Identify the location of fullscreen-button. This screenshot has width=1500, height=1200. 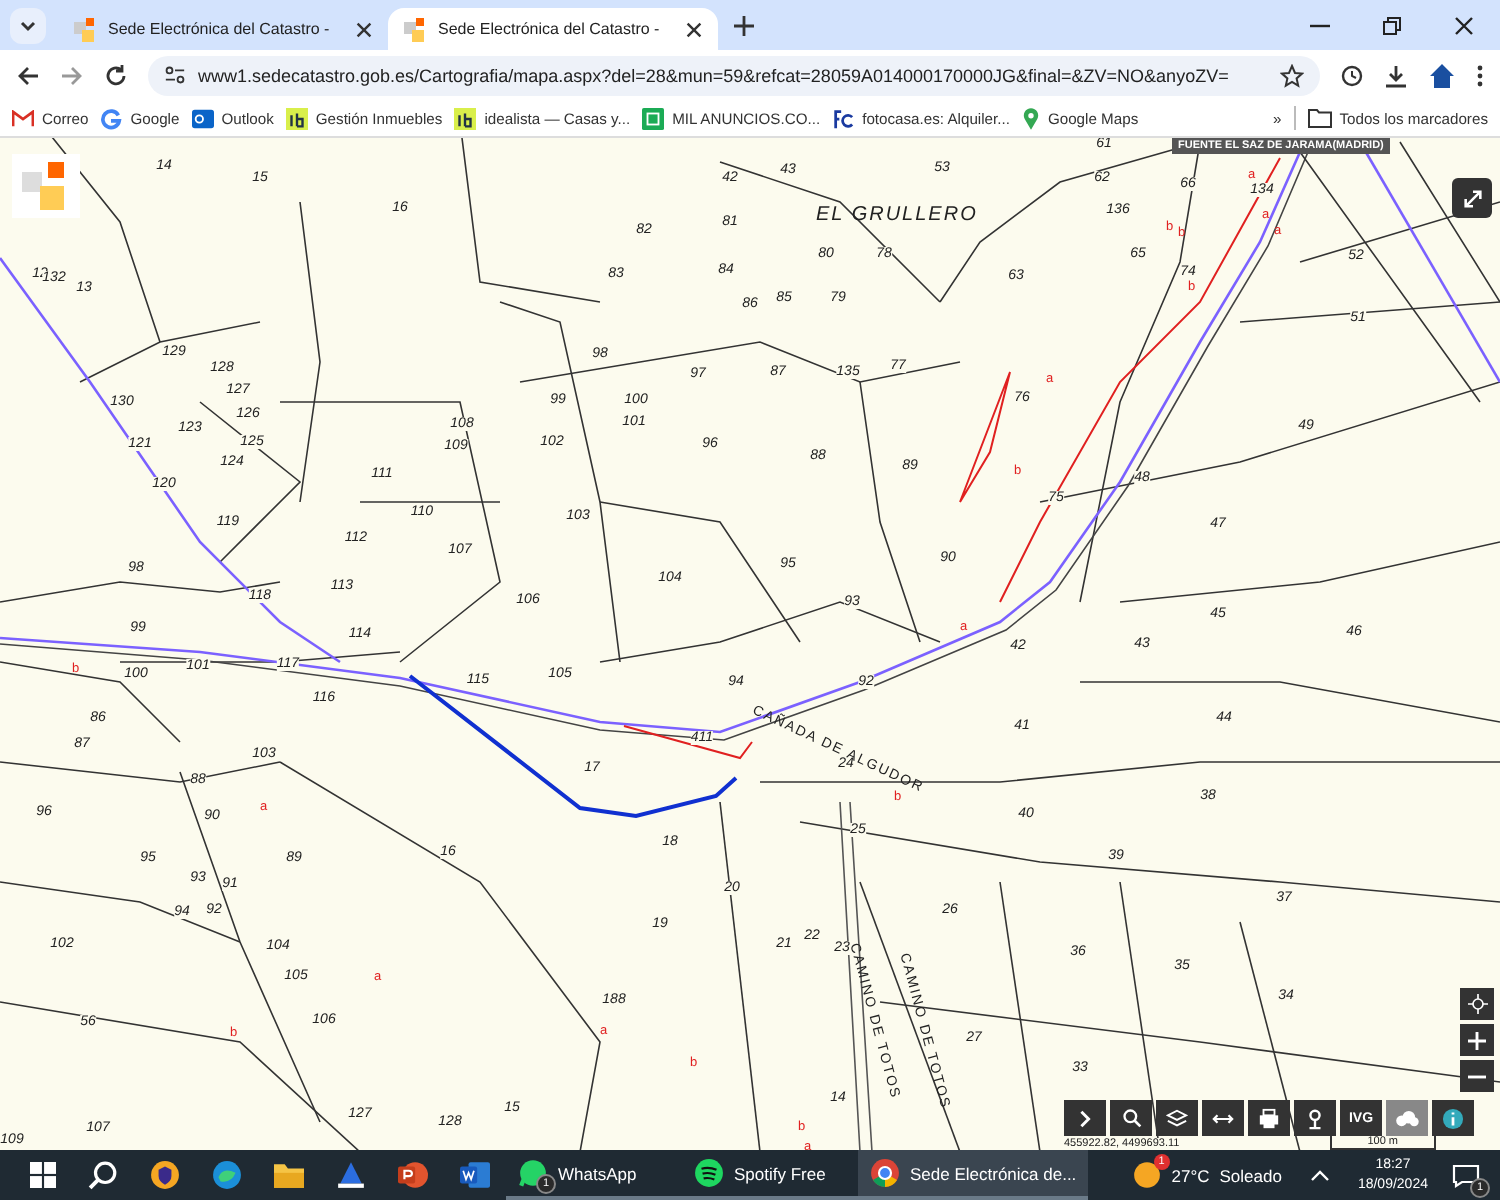
(1472, 198).